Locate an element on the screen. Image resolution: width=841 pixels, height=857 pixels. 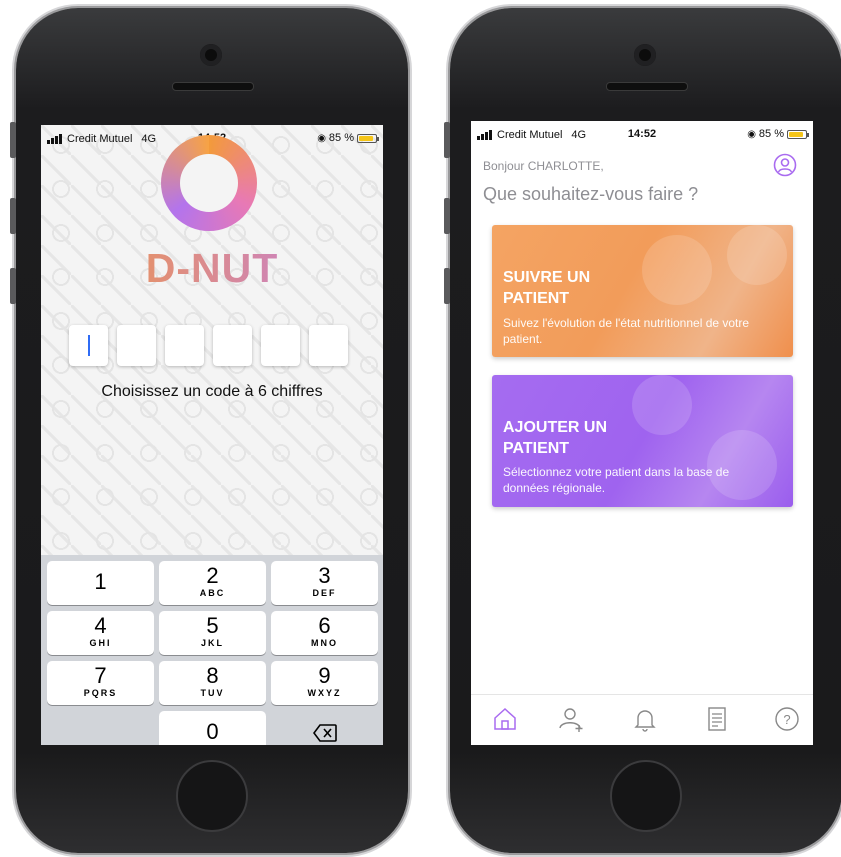
key-4: 4 GHI is located at coordinates (100, 633).